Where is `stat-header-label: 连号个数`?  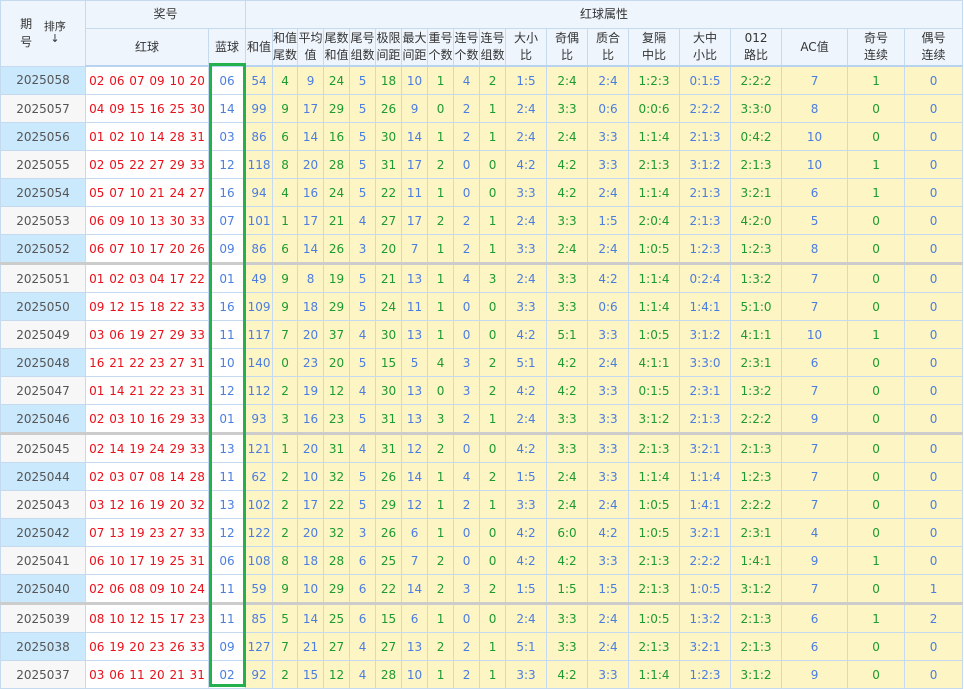
stat-header-label: 连号个数 is located at coordinates (466, 46).